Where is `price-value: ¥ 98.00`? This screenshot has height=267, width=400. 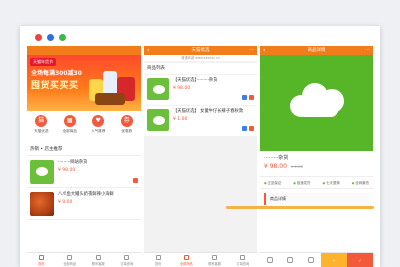
price-value: ¥ 98.00 is located at coordinates (275, 166).